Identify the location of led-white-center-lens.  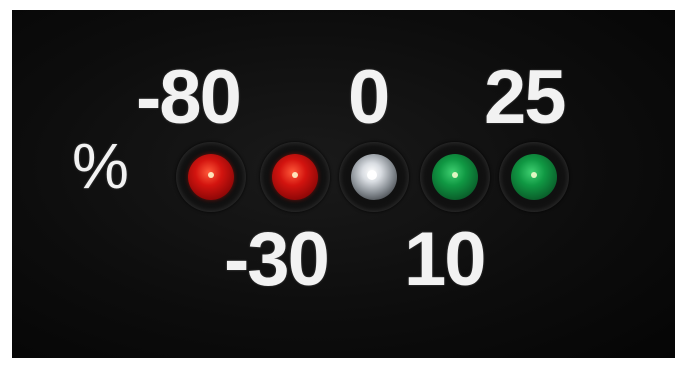
(374, 177).